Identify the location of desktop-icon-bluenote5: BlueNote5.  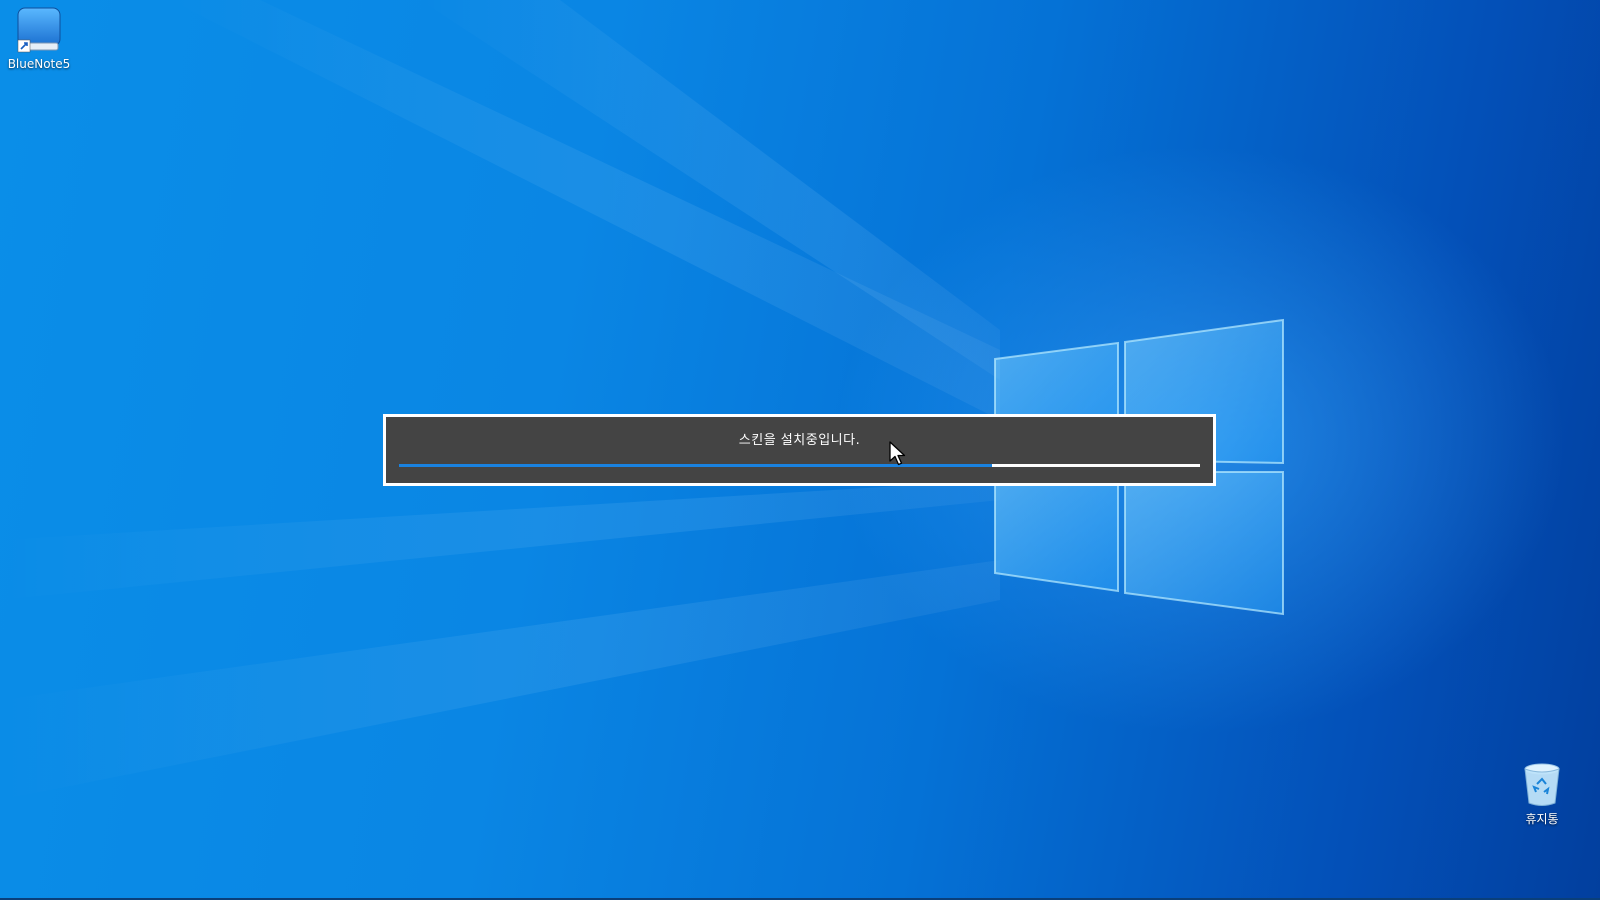
(39, 38).